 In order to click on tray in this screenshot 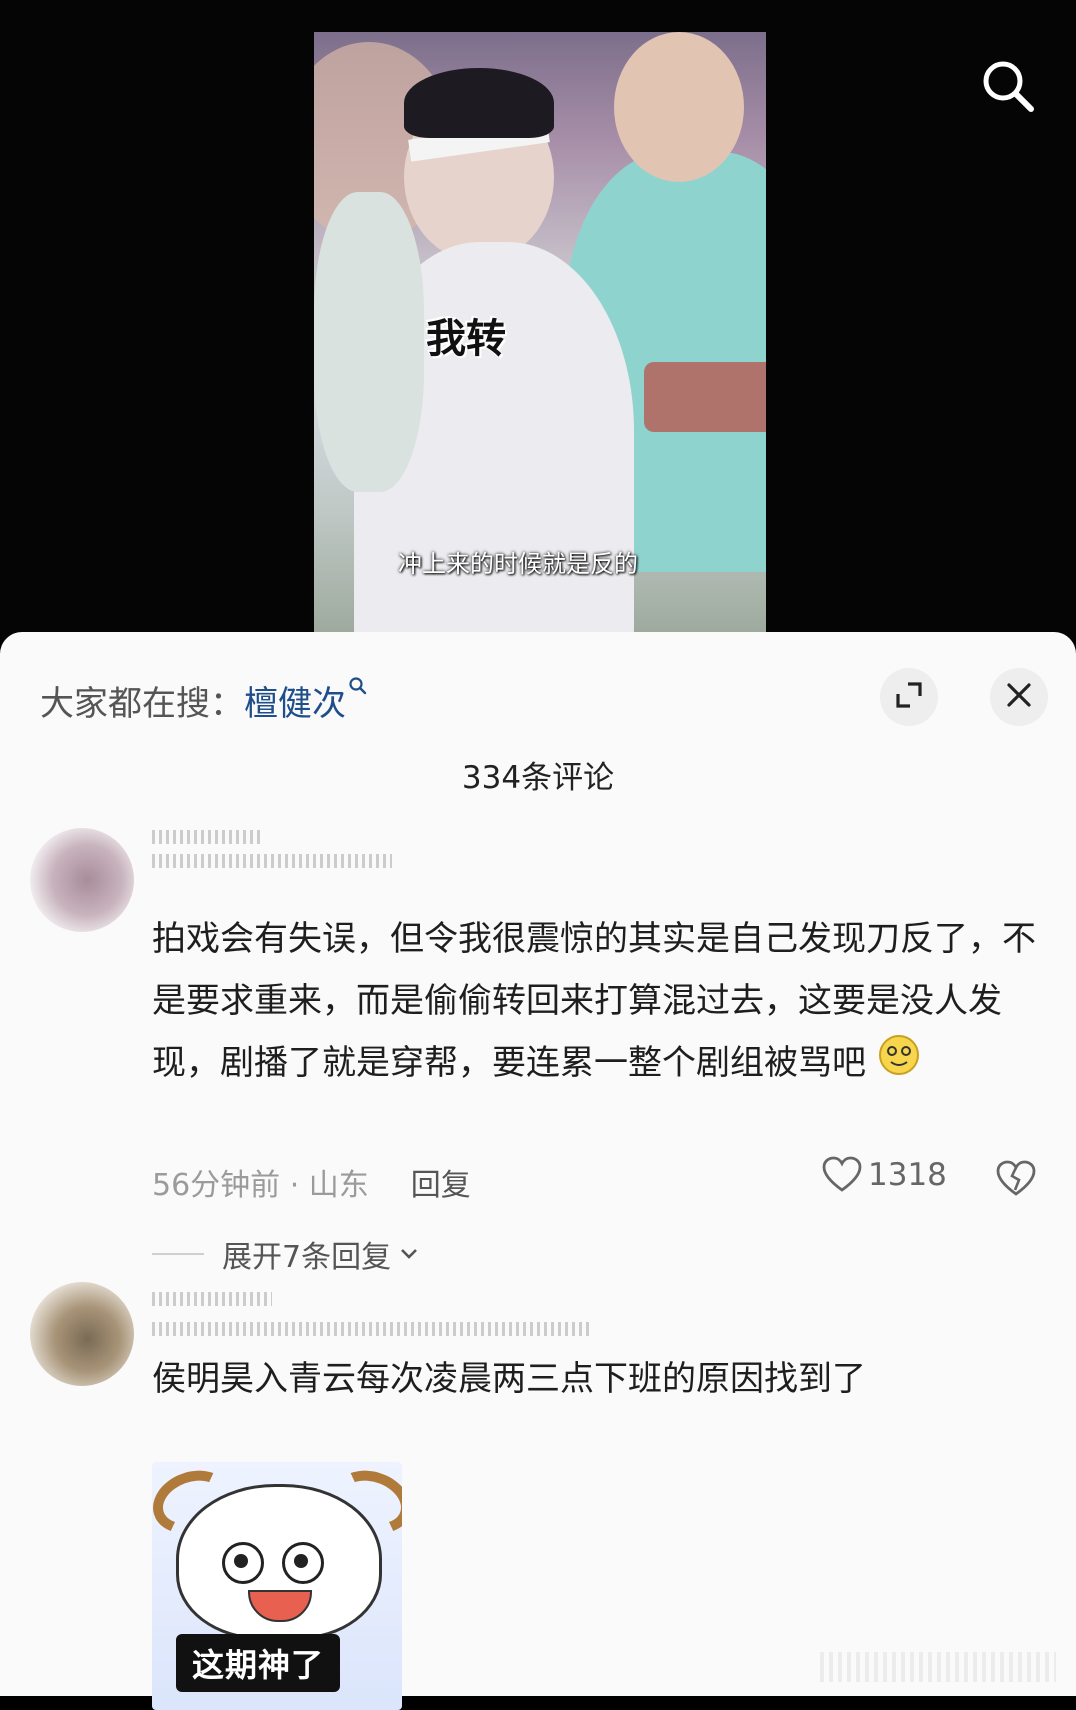, I will do `click(705, 397)`.